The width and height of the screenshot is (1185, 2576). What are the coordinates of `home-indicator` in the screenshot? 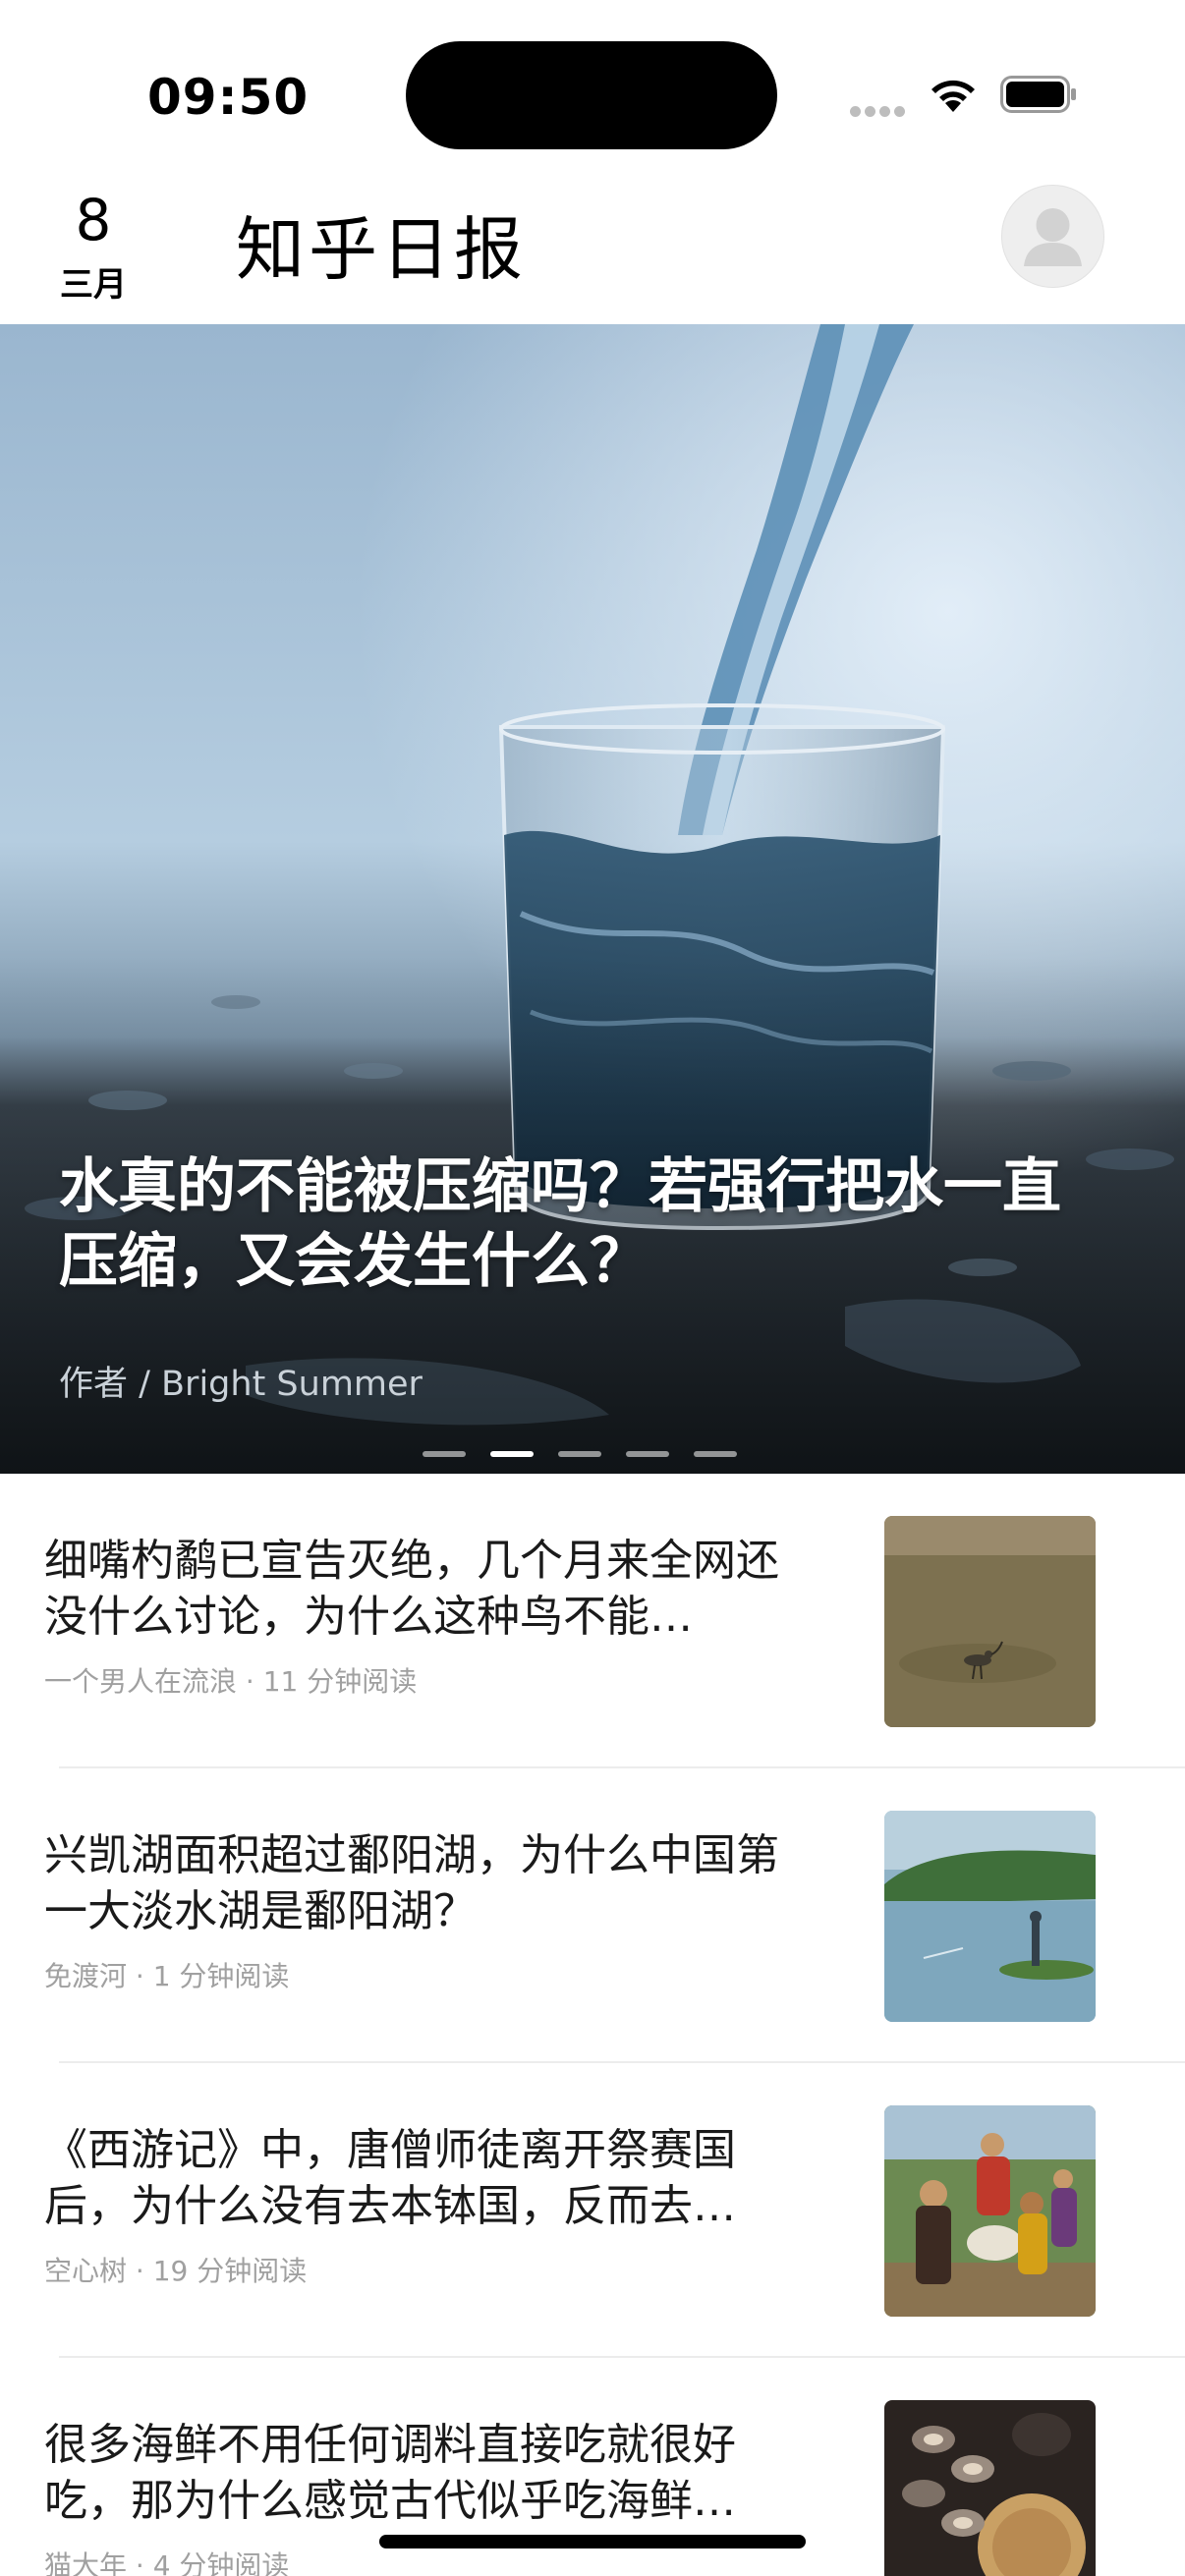 It's located at (592, 2541).